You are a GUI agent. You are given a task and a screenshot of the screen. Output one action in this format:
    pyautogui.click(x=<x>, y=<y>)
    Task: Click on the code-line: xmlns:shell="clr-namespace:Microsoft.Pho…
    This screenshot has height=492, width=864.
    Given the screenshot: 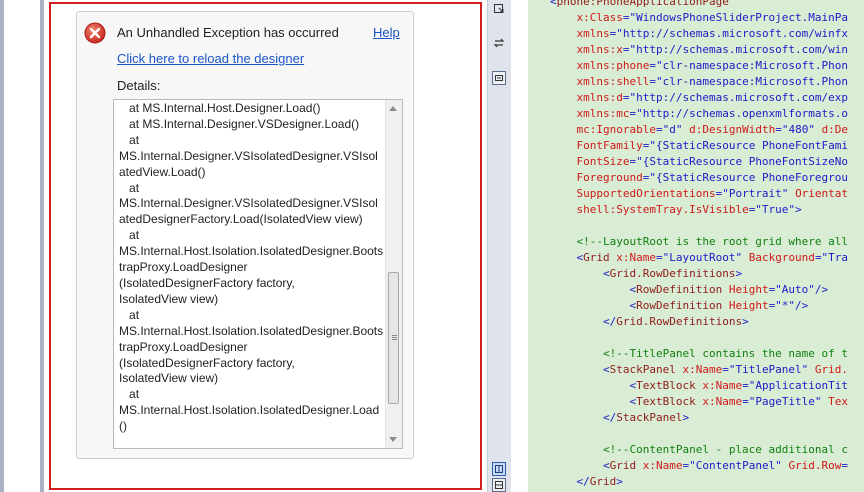 What is the action you would take?
    pyautogui.click(x=699, y=82)
    